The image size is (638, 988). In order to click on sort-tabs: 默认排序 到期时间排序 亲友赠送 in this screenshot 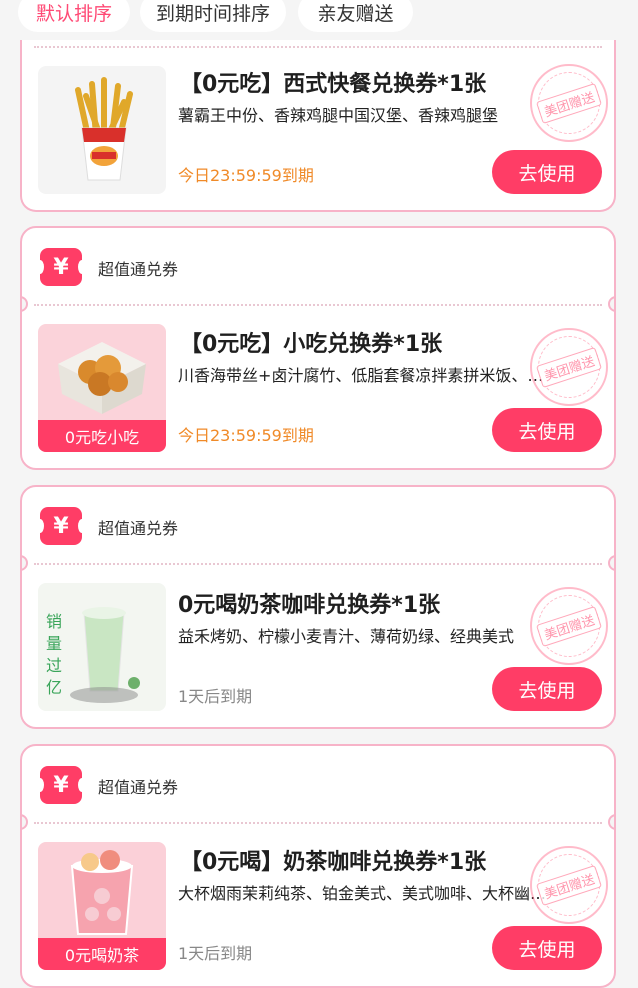, I will do `click(319, 19)`.